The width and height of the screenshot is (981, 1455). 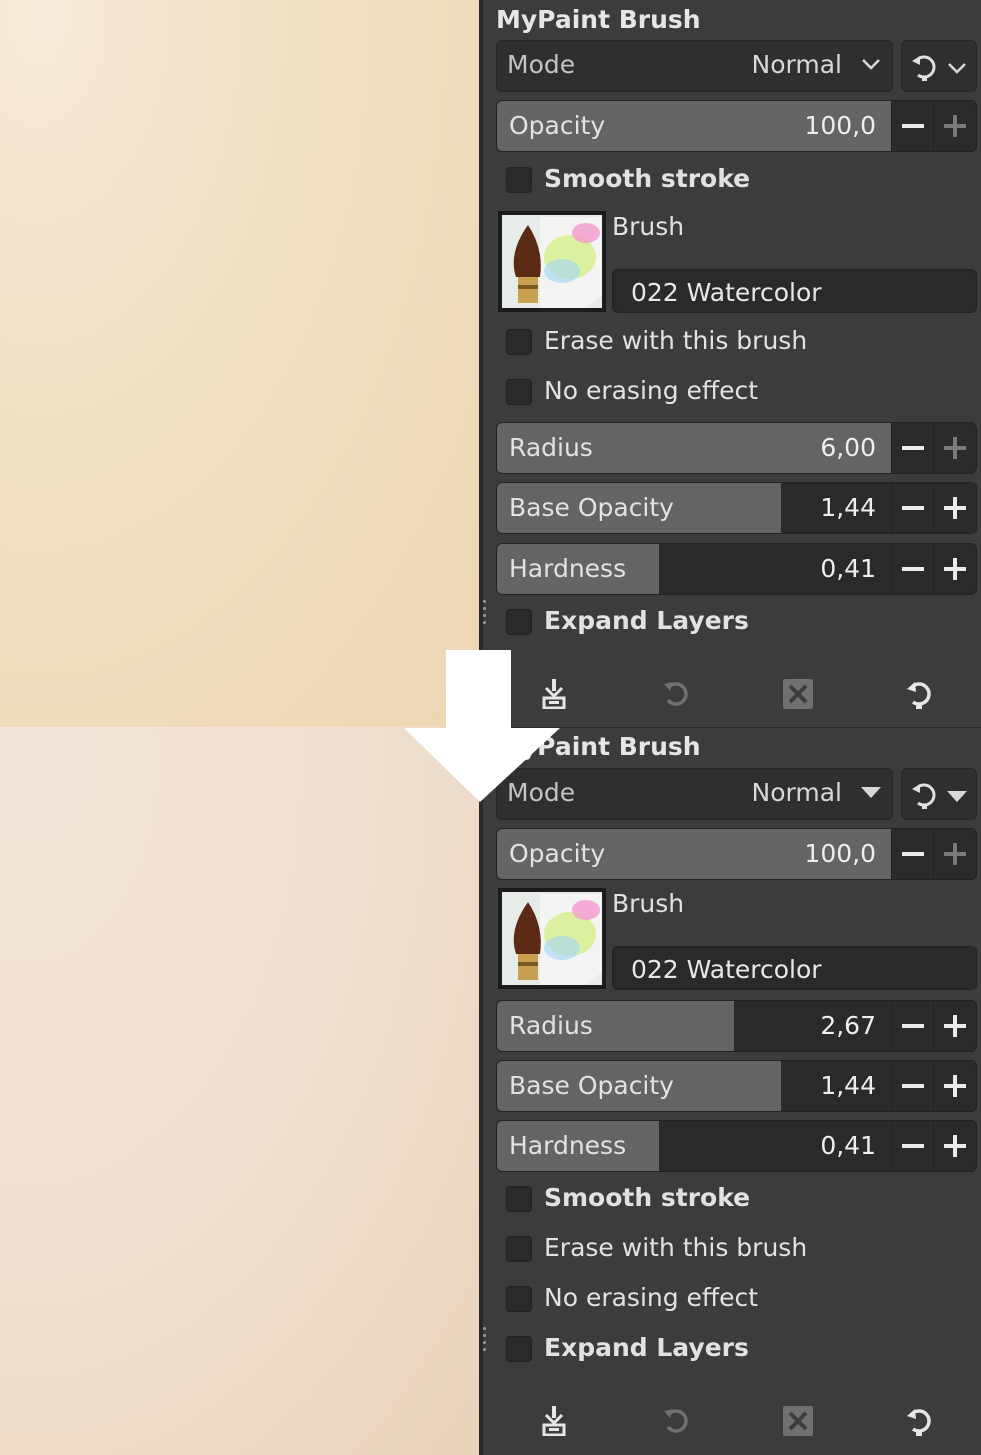 What do you see at coordinates (848, 447) in the screenshot?
I see `radius-value: 6,00` at bounding box center [848, 447].